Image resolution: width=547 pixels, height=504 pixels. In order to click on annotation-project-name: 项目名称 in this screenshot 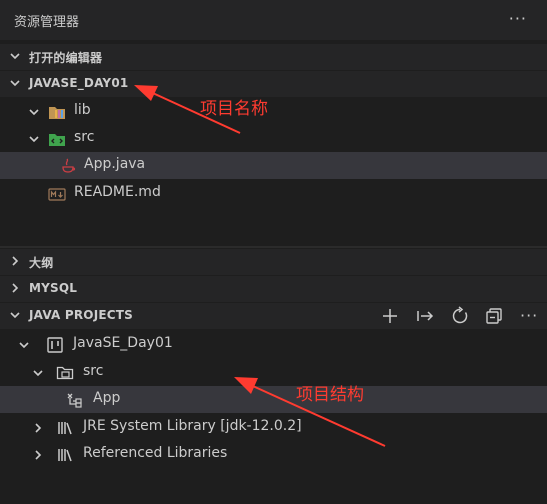, I will do `click(234, 109)`.